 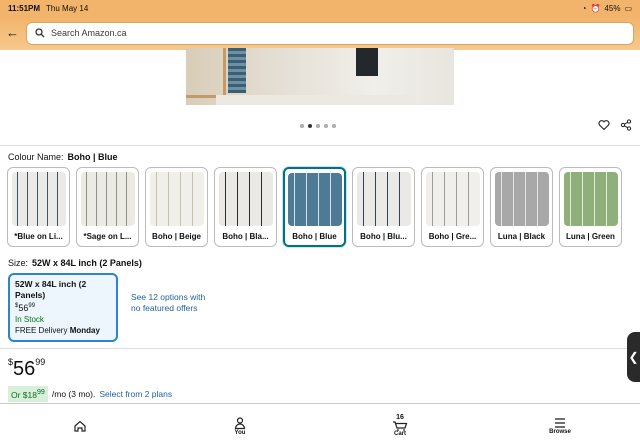 What do you see at coordinates (628, 8) in the screenshot?
I see `battery-icon: ▭` at bounding box center [628, 8].